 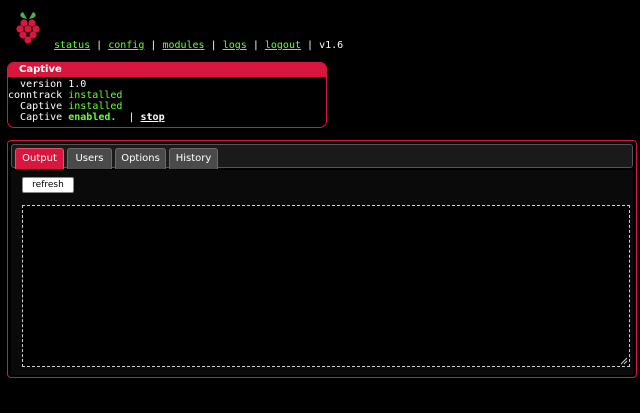 I want to click on nav-link-logout: logout, so click(x=283, y=45).